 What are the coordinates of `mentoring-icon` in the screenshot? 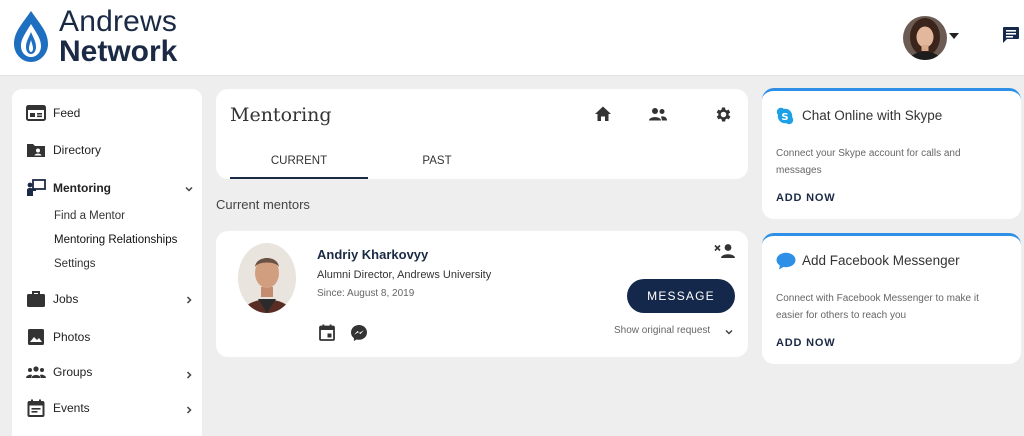 It's located at (36, 188).